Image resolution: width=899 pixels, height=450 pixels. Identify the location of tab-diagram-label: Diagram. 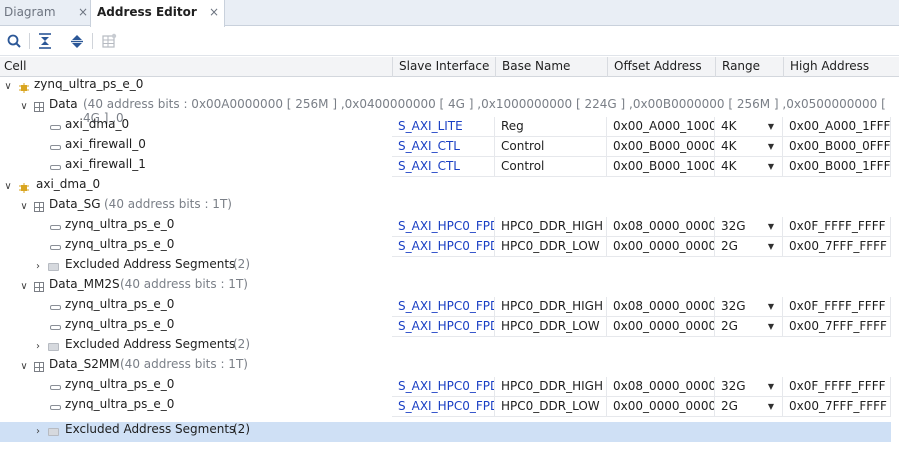
(30, 12).